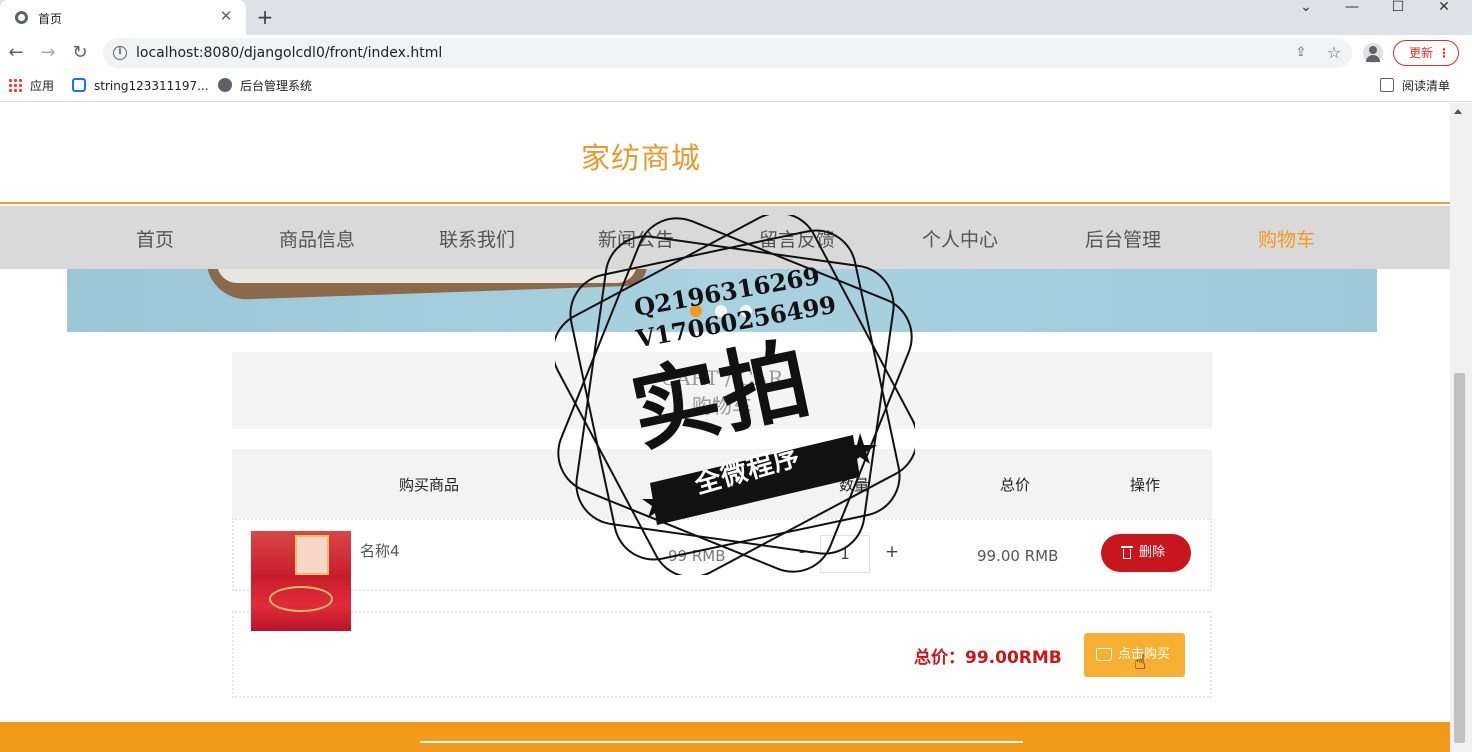 Image resolution: width=1472 pixels, height=752 pixels. I want to click on main-nav: 首页 商品信息 联系我们 新闻公告 留言反馈 个人中心 后台管理 购物车, so click(725, 237).